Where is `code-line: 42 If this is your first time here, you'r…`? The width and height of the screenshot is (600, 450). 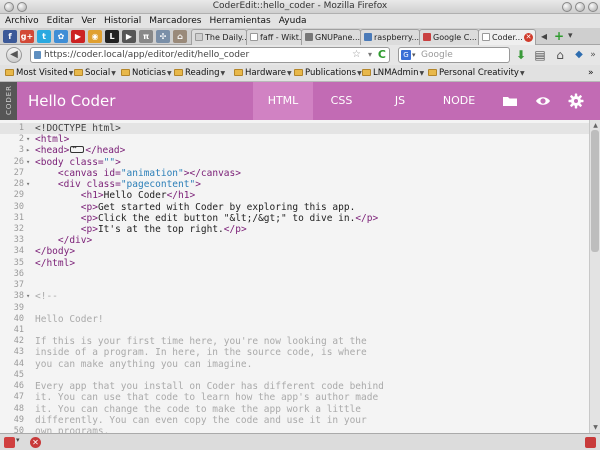
code-line: 42 If this is your first time here, you'r… is located at coordinates (294, 341).